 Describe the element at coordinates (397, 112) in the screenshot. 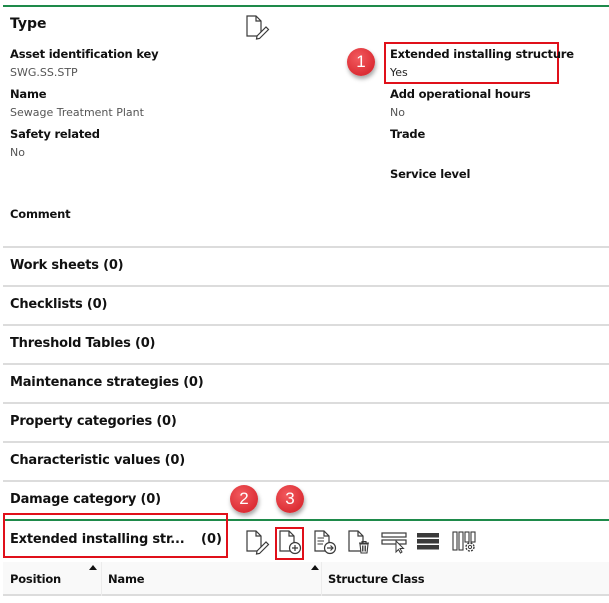

I see `add-operational-hours-value: No` at that location.